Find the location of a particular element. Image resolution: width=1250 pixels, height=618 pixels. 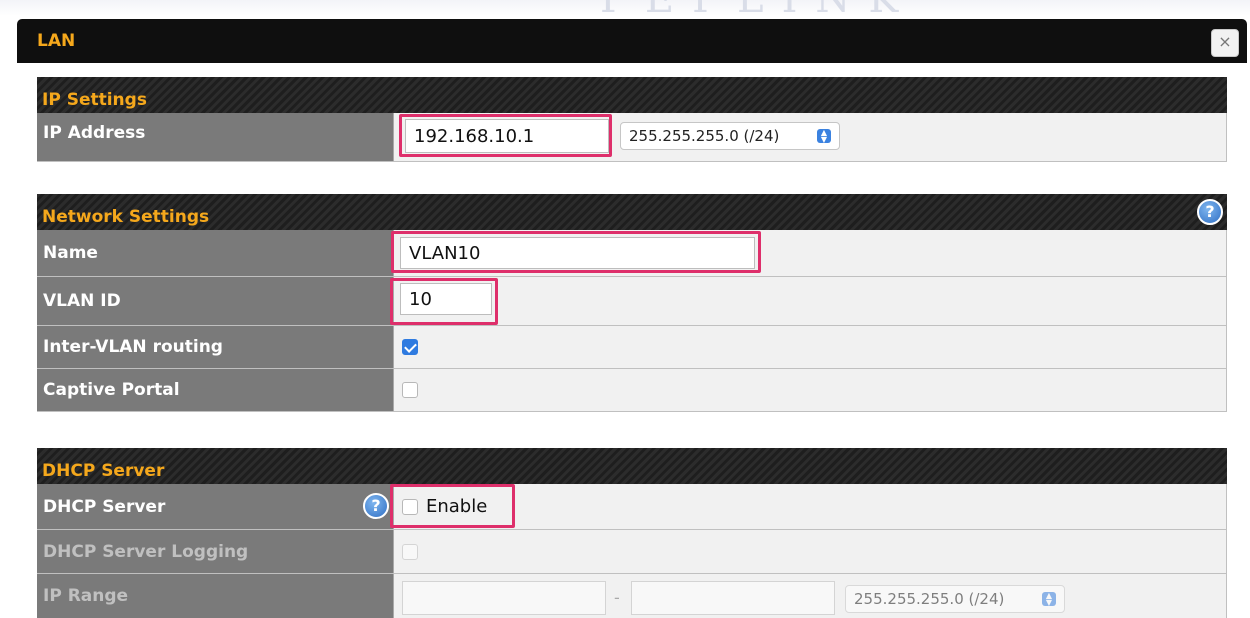

dhcp-server-label-text: DHCP Server is located at coordinates (104, 506).